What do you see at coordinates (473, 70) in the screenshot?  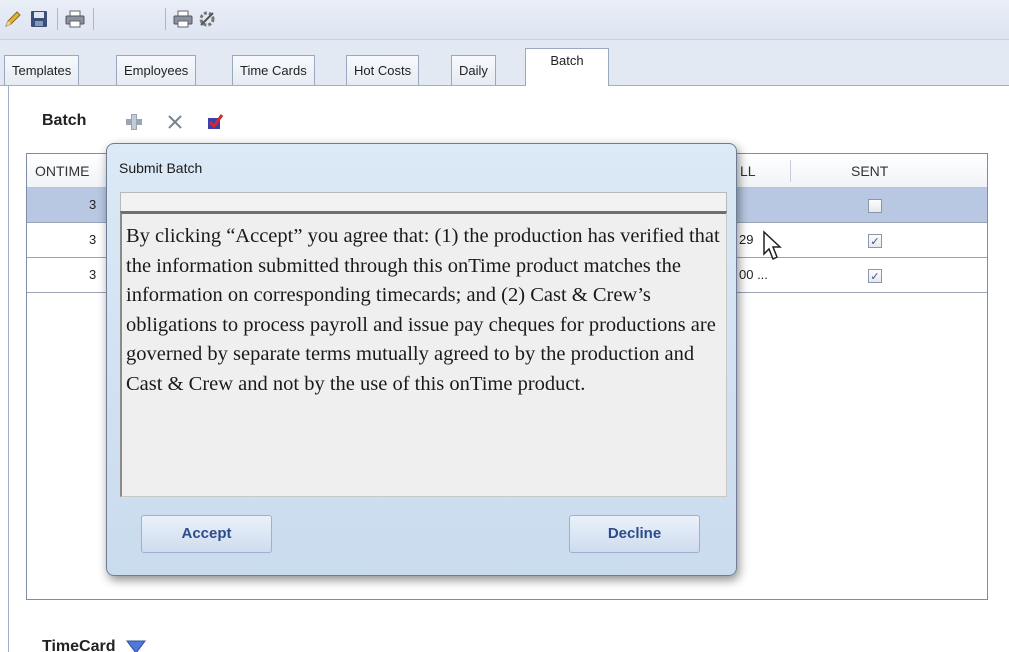 I see `tab-daily: Daily` at bounding box center [473, 70].